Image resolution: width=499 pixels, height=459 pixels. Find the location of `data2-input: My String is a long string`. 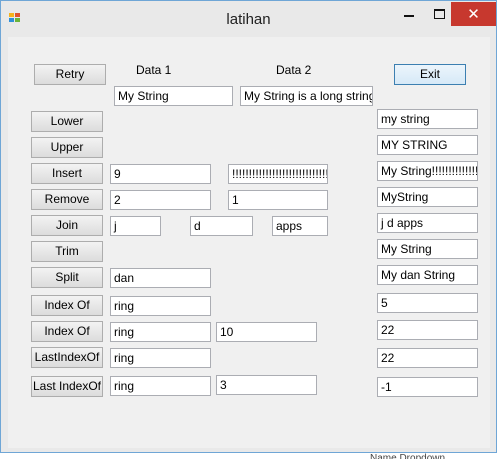

data2-input: My String is a long string is located at coordinates (306, 96).